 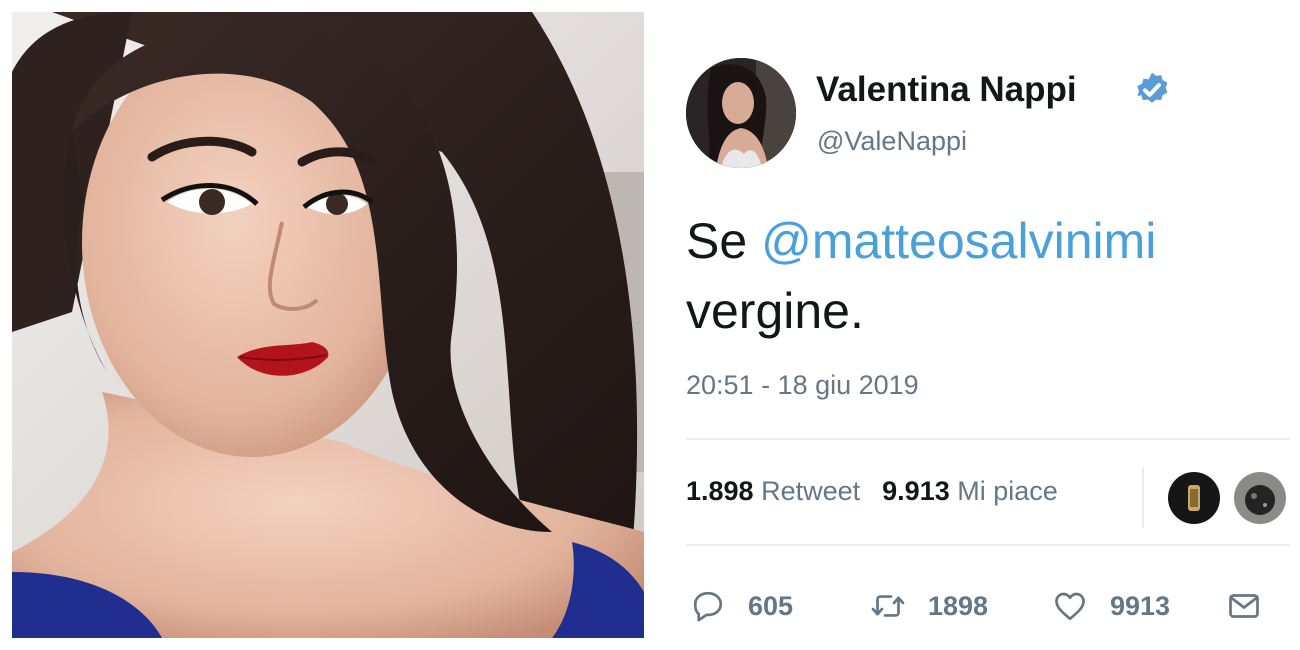 What do you see at coordinates (1140, 605) in the screenshot?
I see `like-count: 9913` at bounding box center [1140, 605].